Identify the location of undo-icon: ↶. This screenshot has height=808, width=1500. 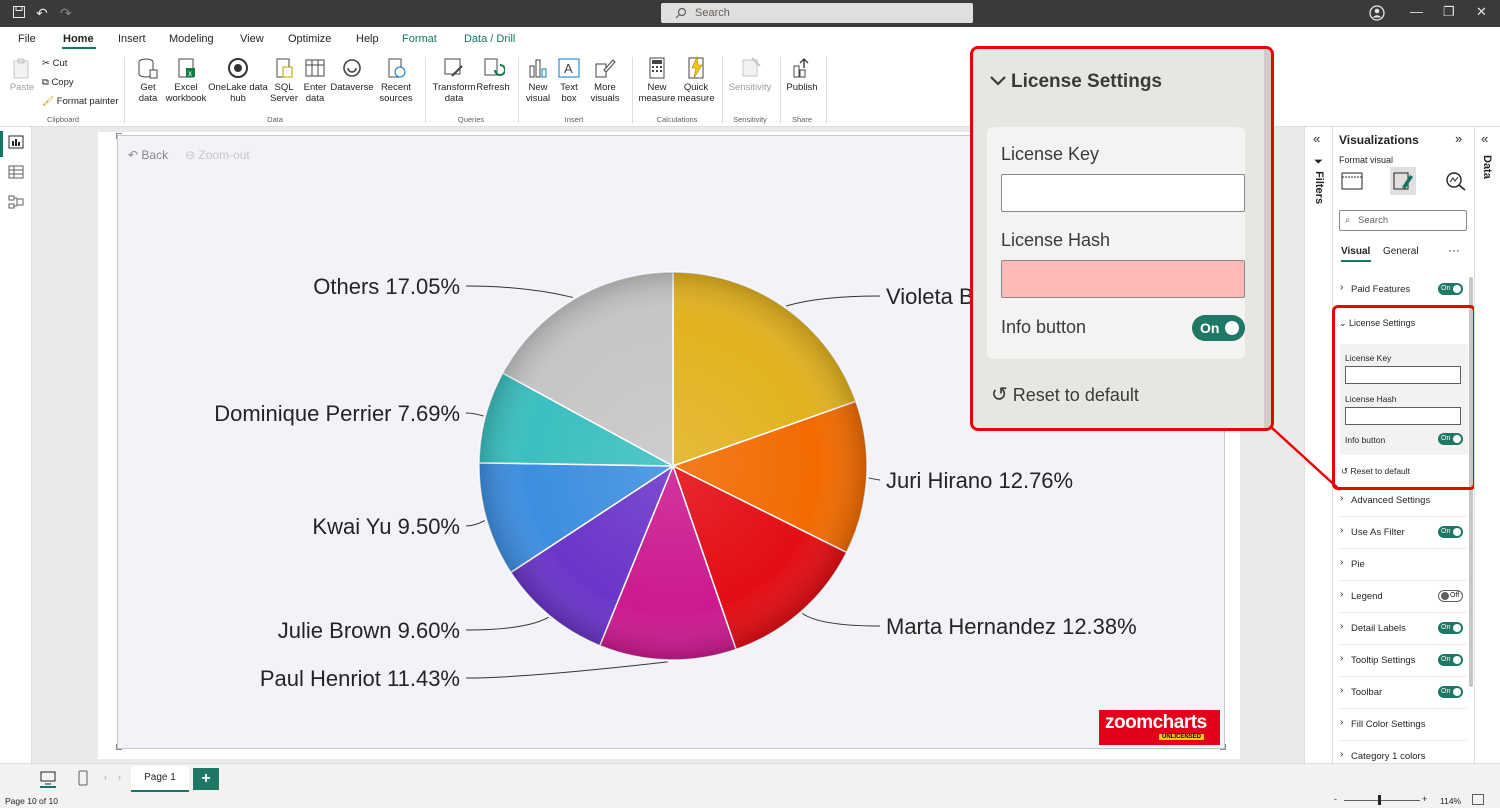
(42, 13).